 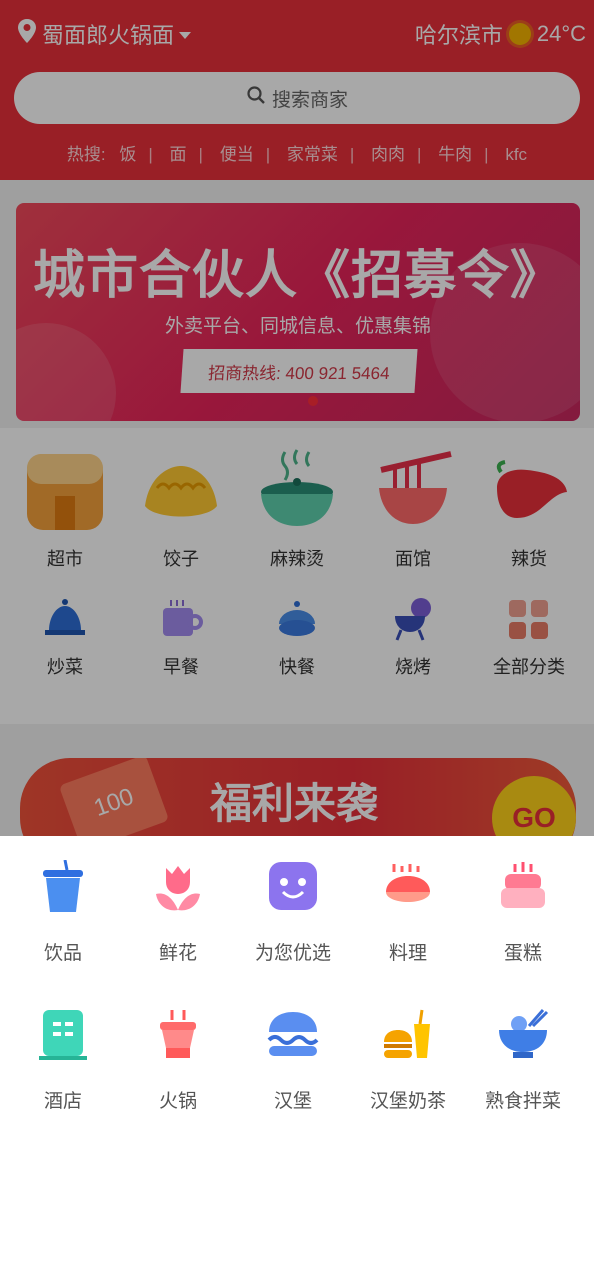 I want to click on sheet-item-hotpot: 火锅, so click(x=178, y=1060).